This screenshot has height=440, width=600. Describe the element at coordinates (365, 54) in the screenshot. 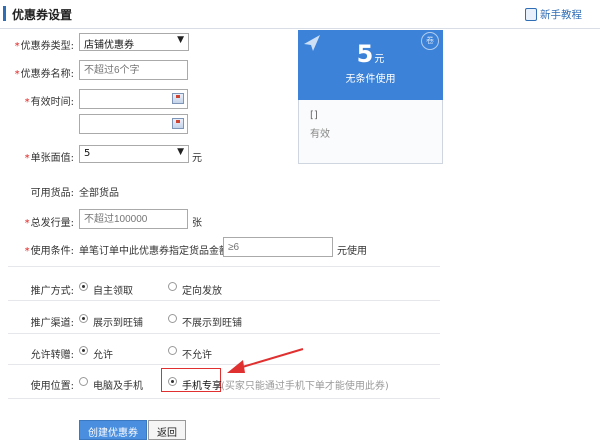

I see `coupon-amount-value: 5` at that location.